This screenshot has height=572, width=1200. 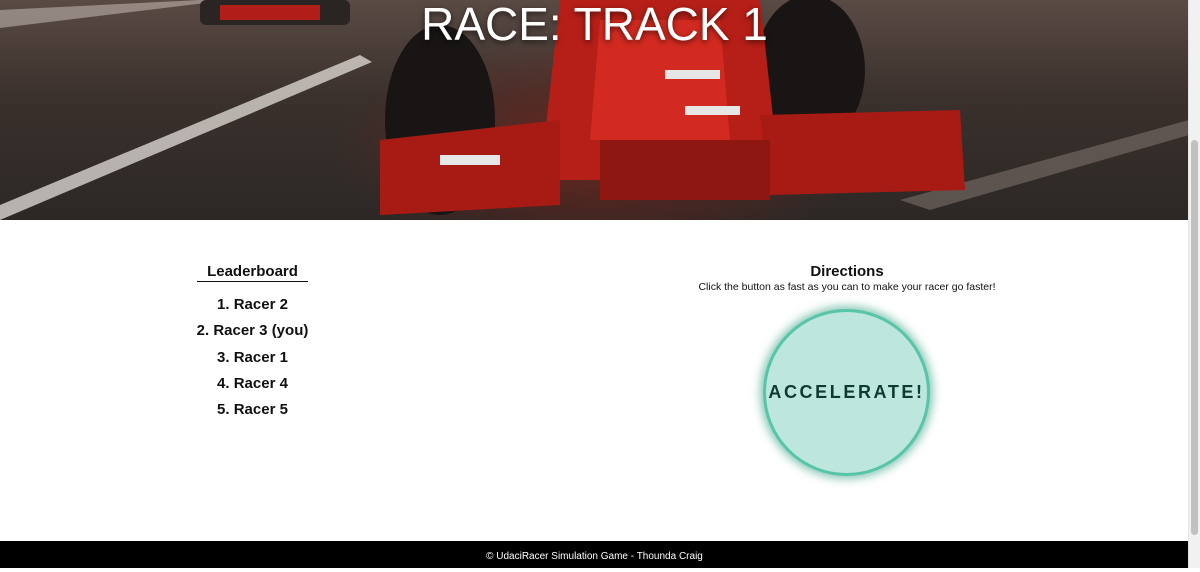 I want to click on leaderboard-title: Leaderboard, so click(x=252, y=272).